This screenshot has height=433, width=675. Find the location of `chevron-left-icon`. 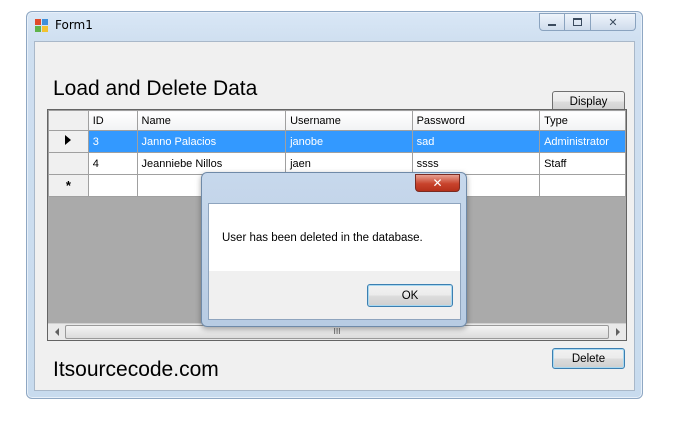

chevron-left-icon is located at coordinates (56, 332).